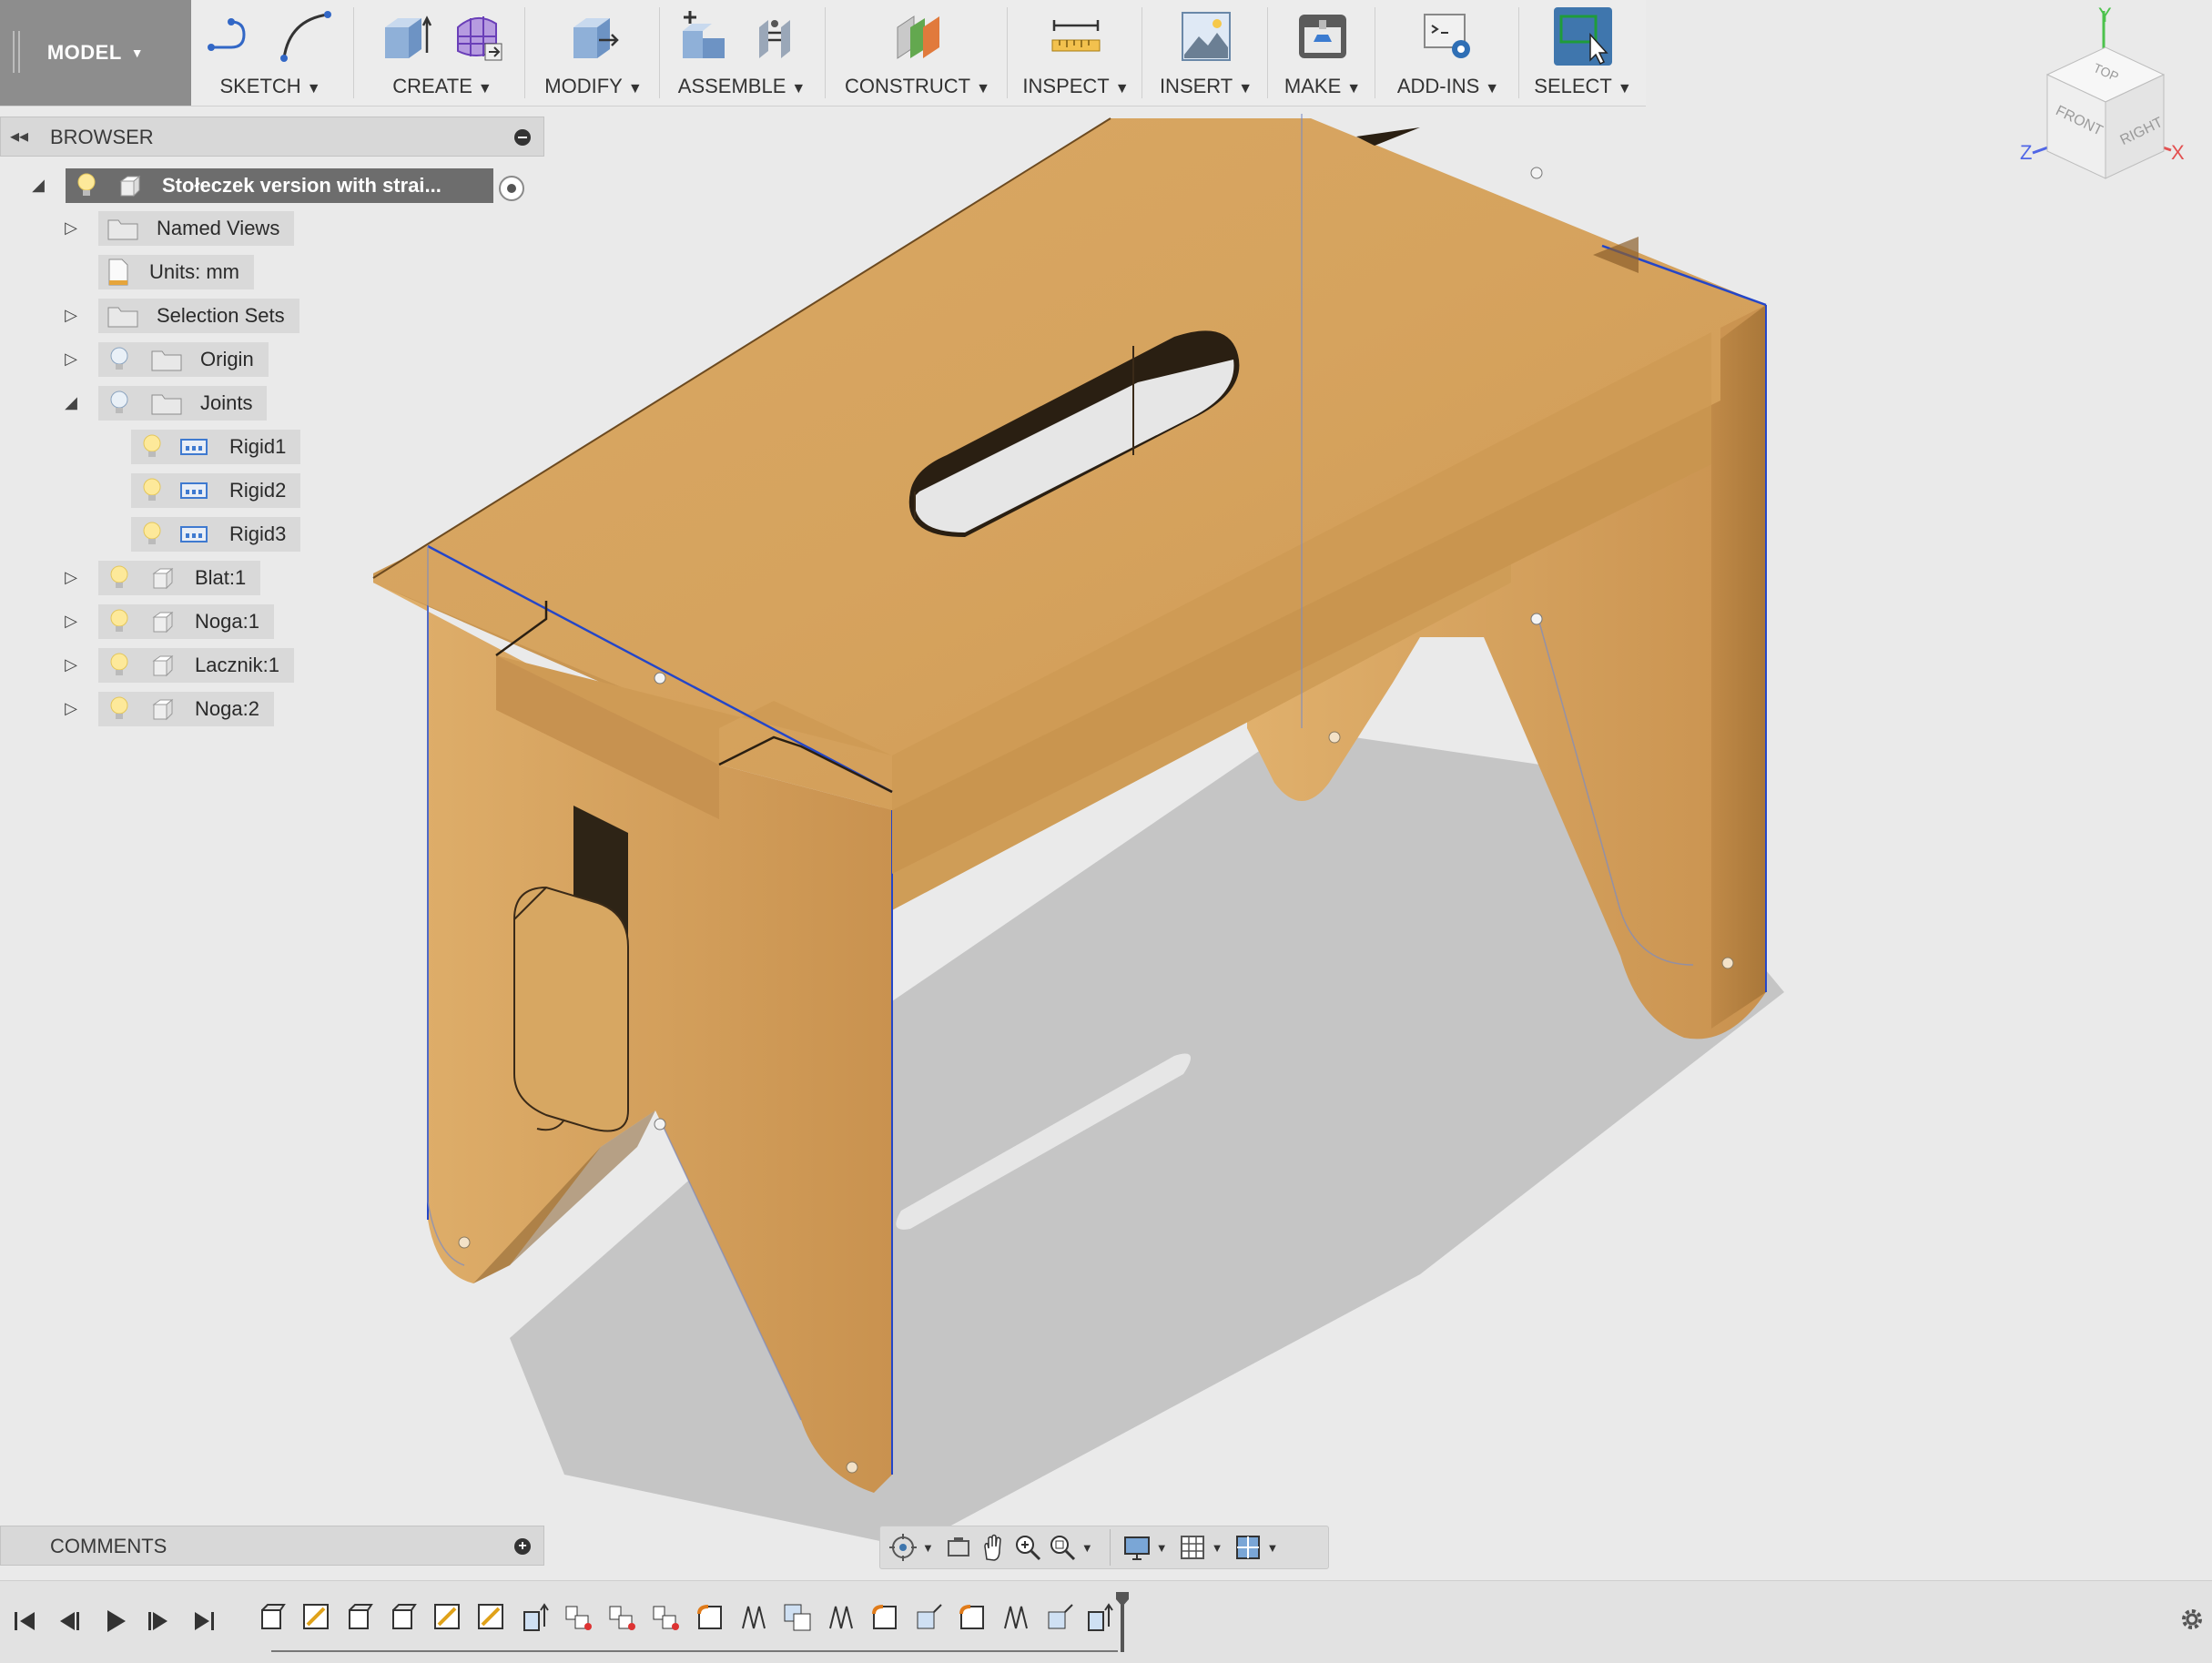 The height and width of the screenshot is (1663, 2212). What do you see at coordinates (442, 53) in the screenshot?
I see `toolbar-group-create: CREATE ▼` at bounding box center [442, 53].